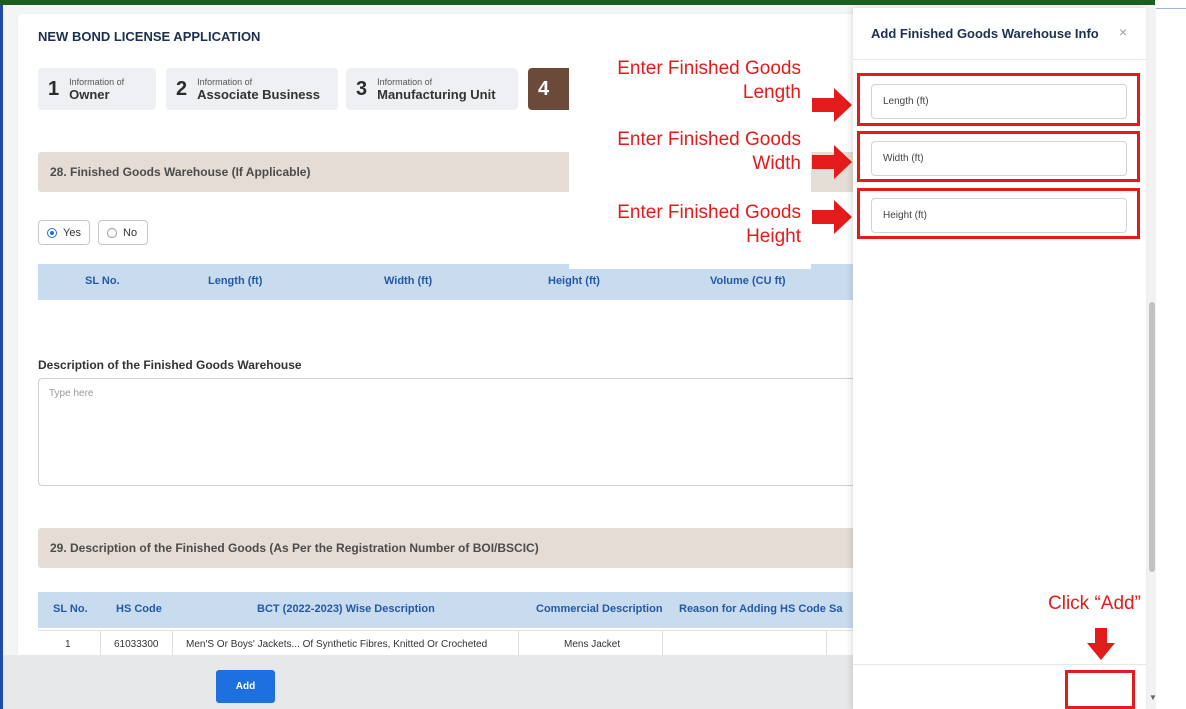 The image size is (1186, 709). I want to click on radio-yes: Yes, so click(64, 232).